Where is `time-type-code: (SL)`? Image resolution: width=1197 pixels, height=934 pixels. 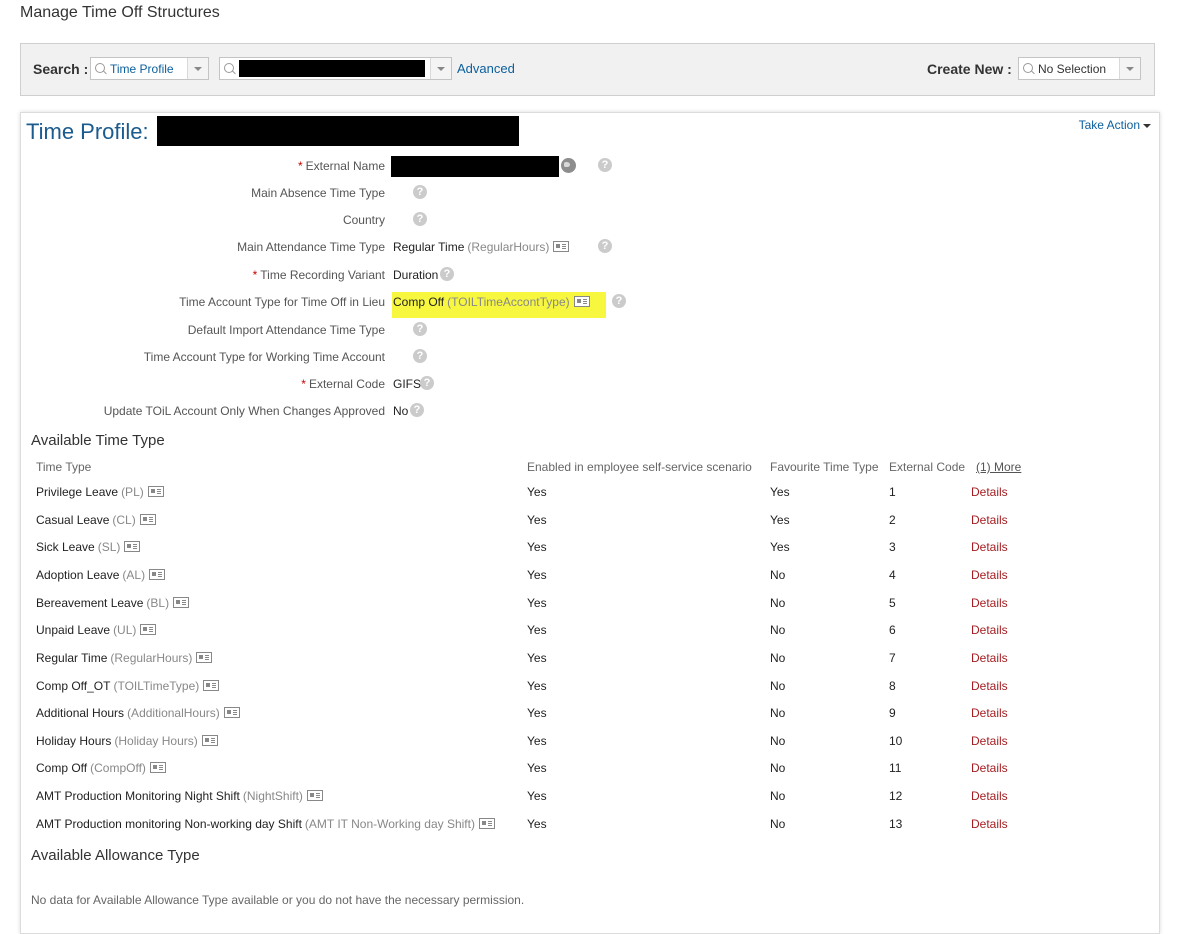
time-type-code: (SL) is located at coordinates (109, 547).